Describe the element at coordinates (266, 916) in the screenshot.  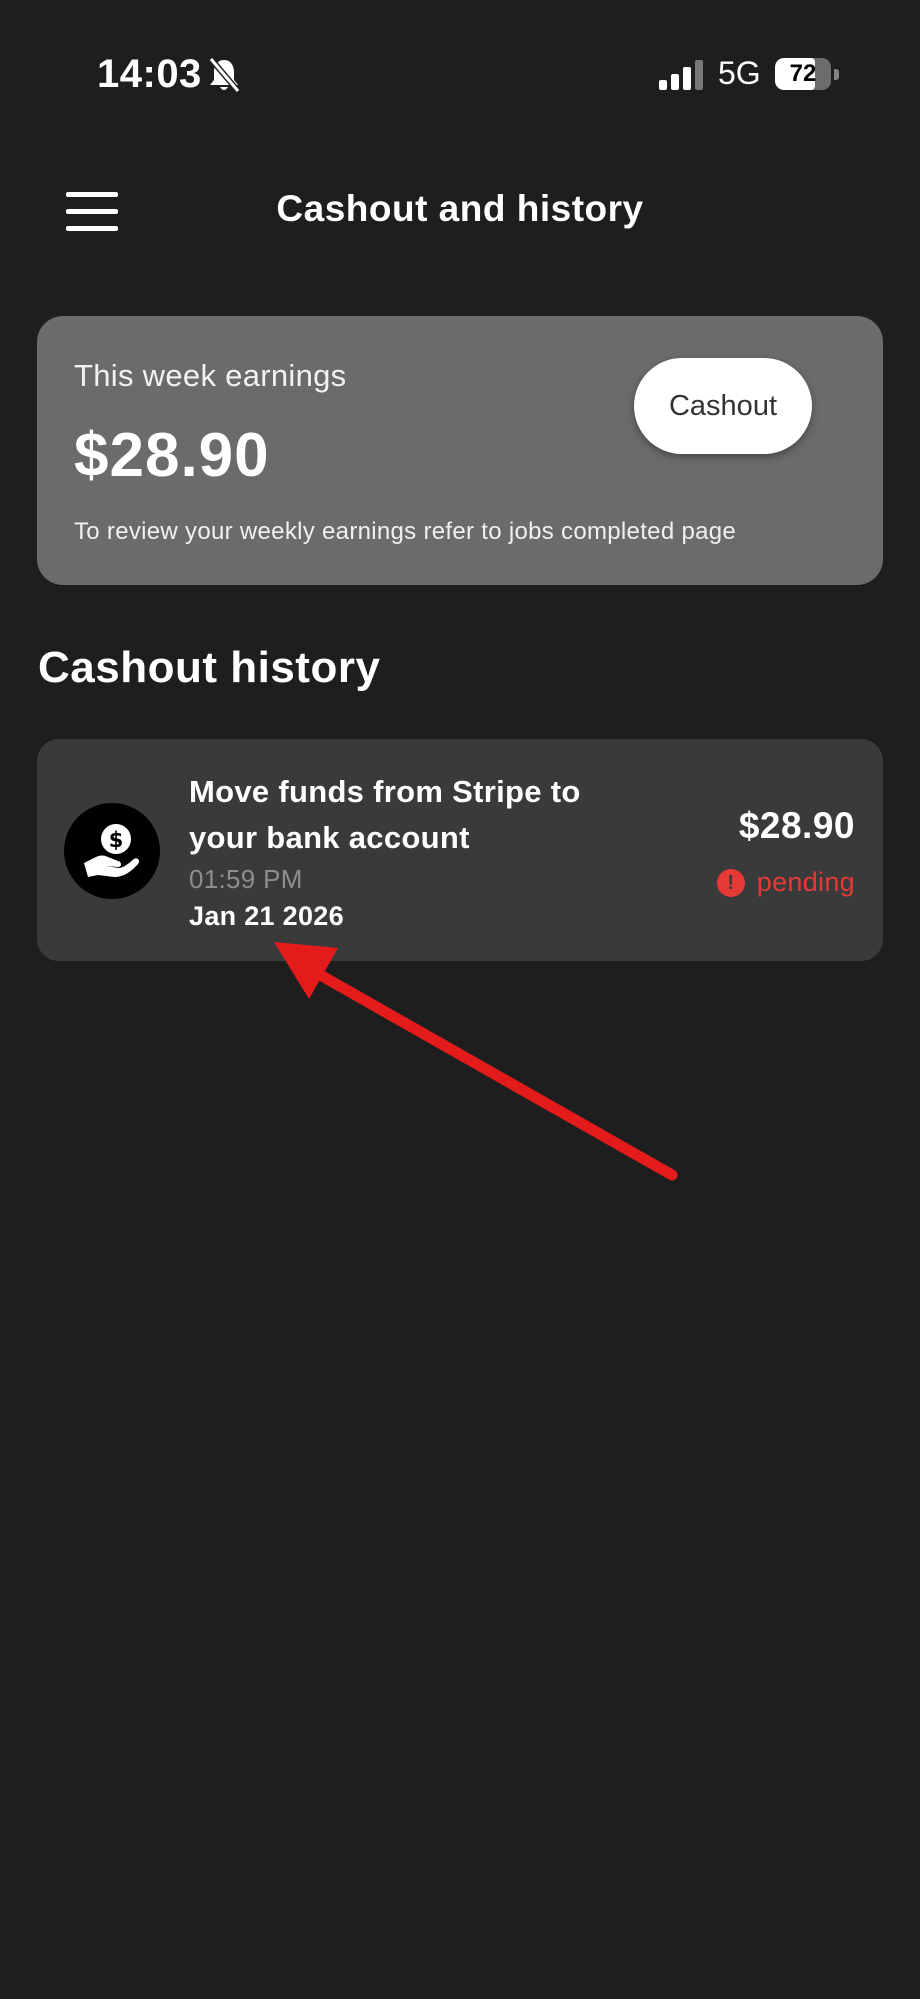
I see `row-date: Jan 21 2026` at that location.